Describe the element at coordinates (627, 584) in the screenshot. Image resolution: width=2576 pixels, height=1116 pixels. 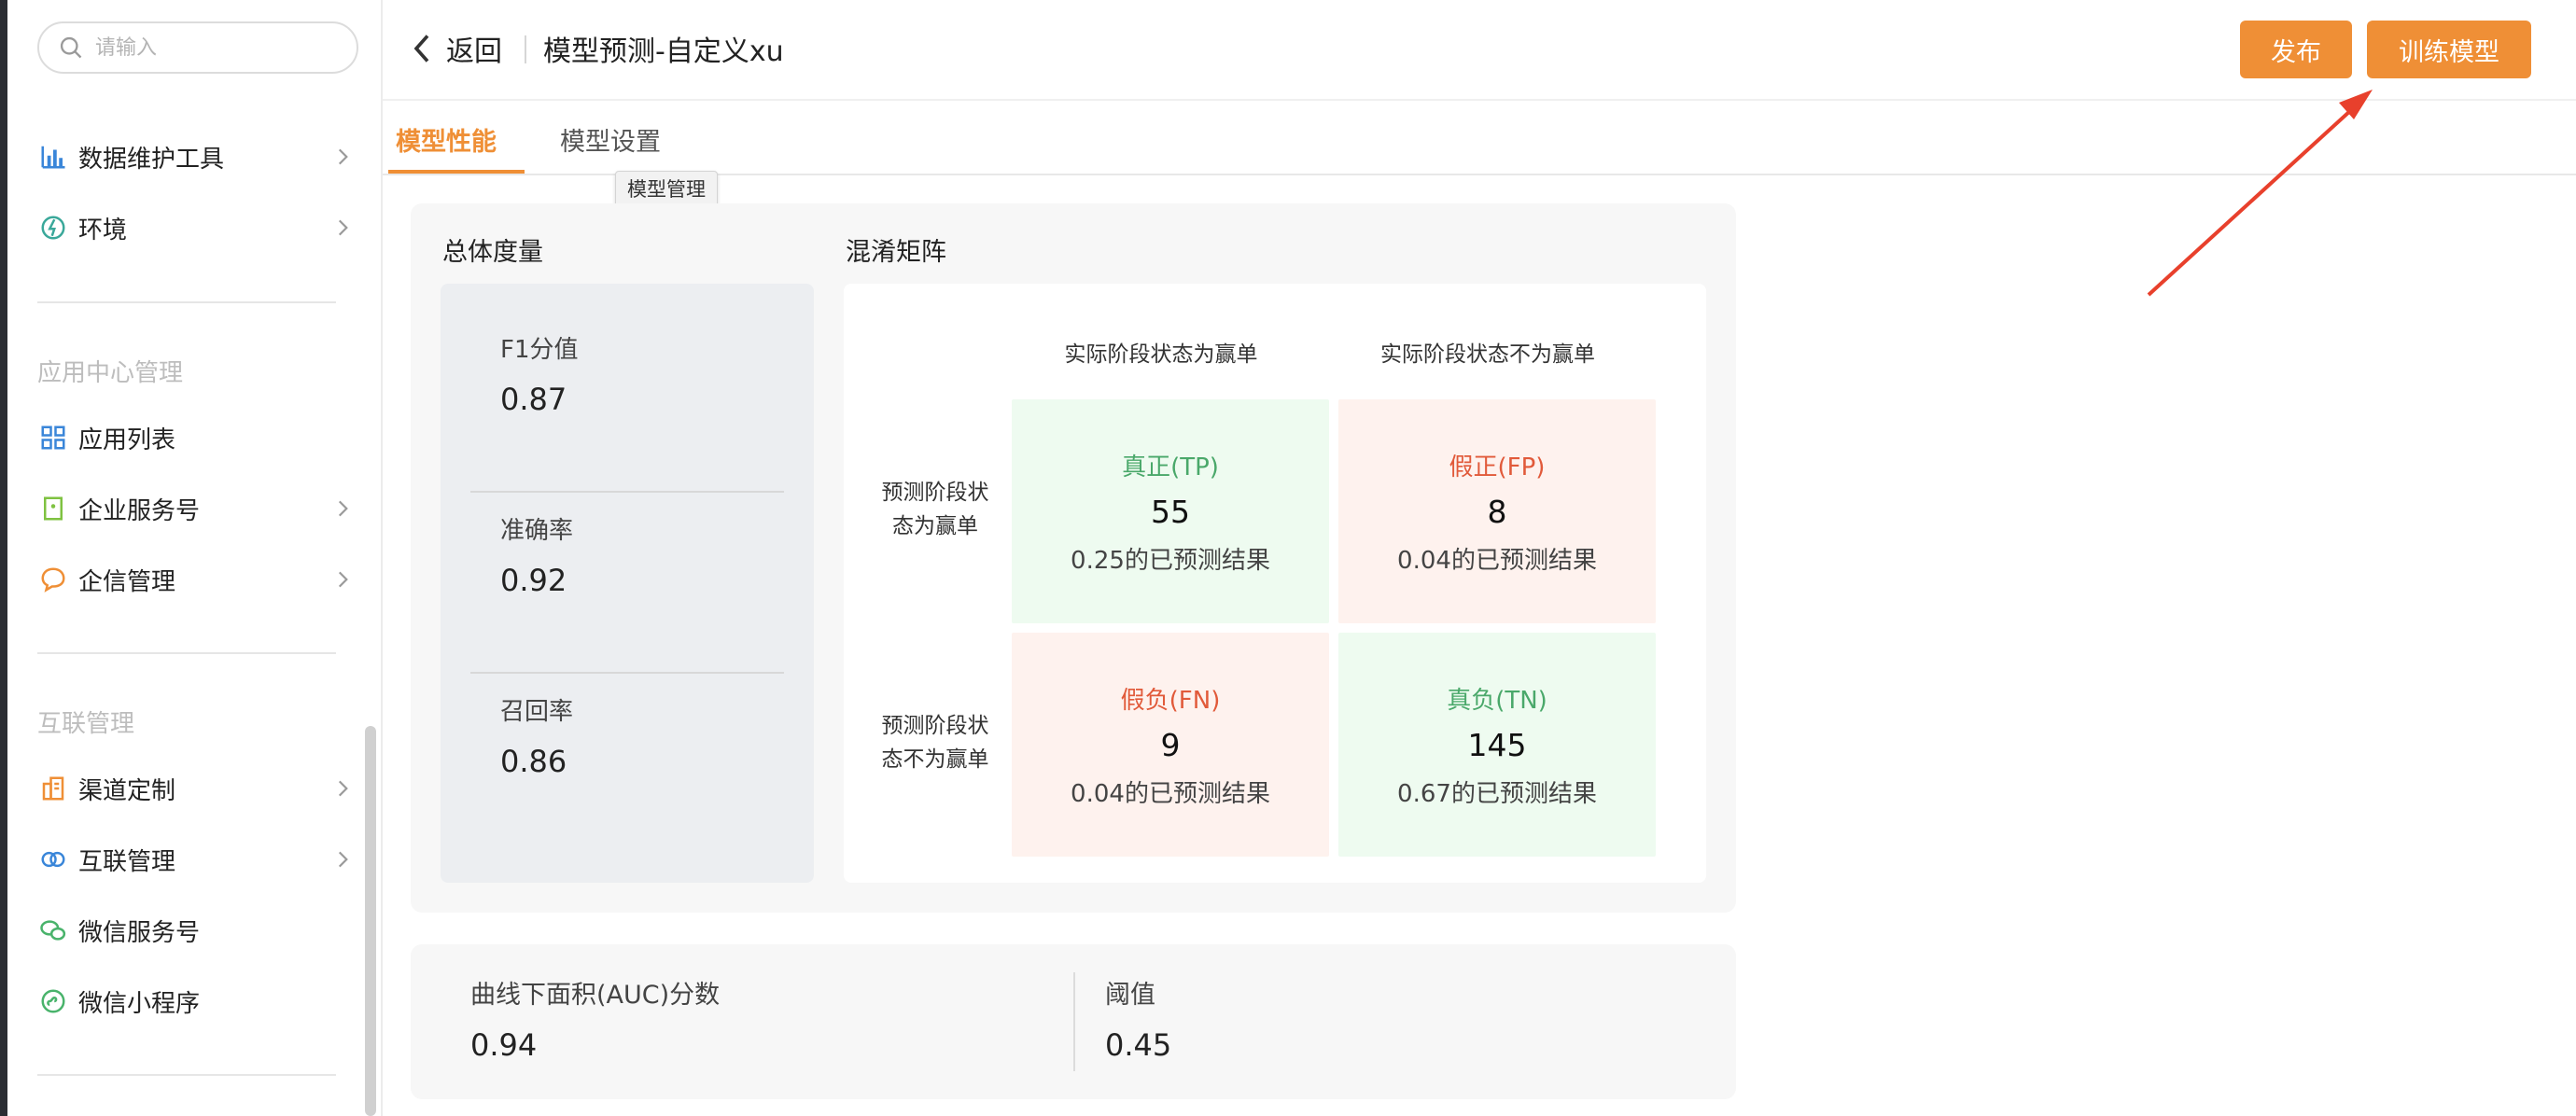
I see `overall-metrics-card: F1分值 0.87 准确率 0.92 召回率 0.86` at that location.